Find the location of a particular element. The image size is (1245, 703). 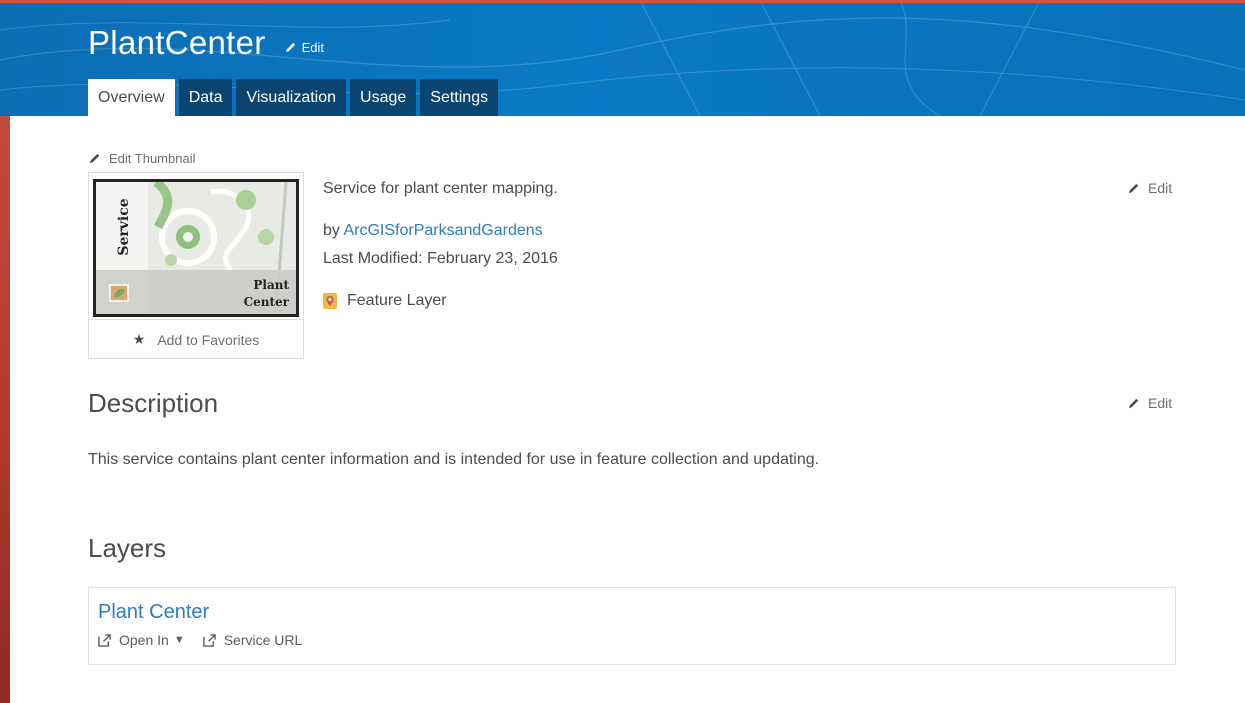

layer-card: Plant Center Open In ▼ Service URL is located at coordinates (632, 626).